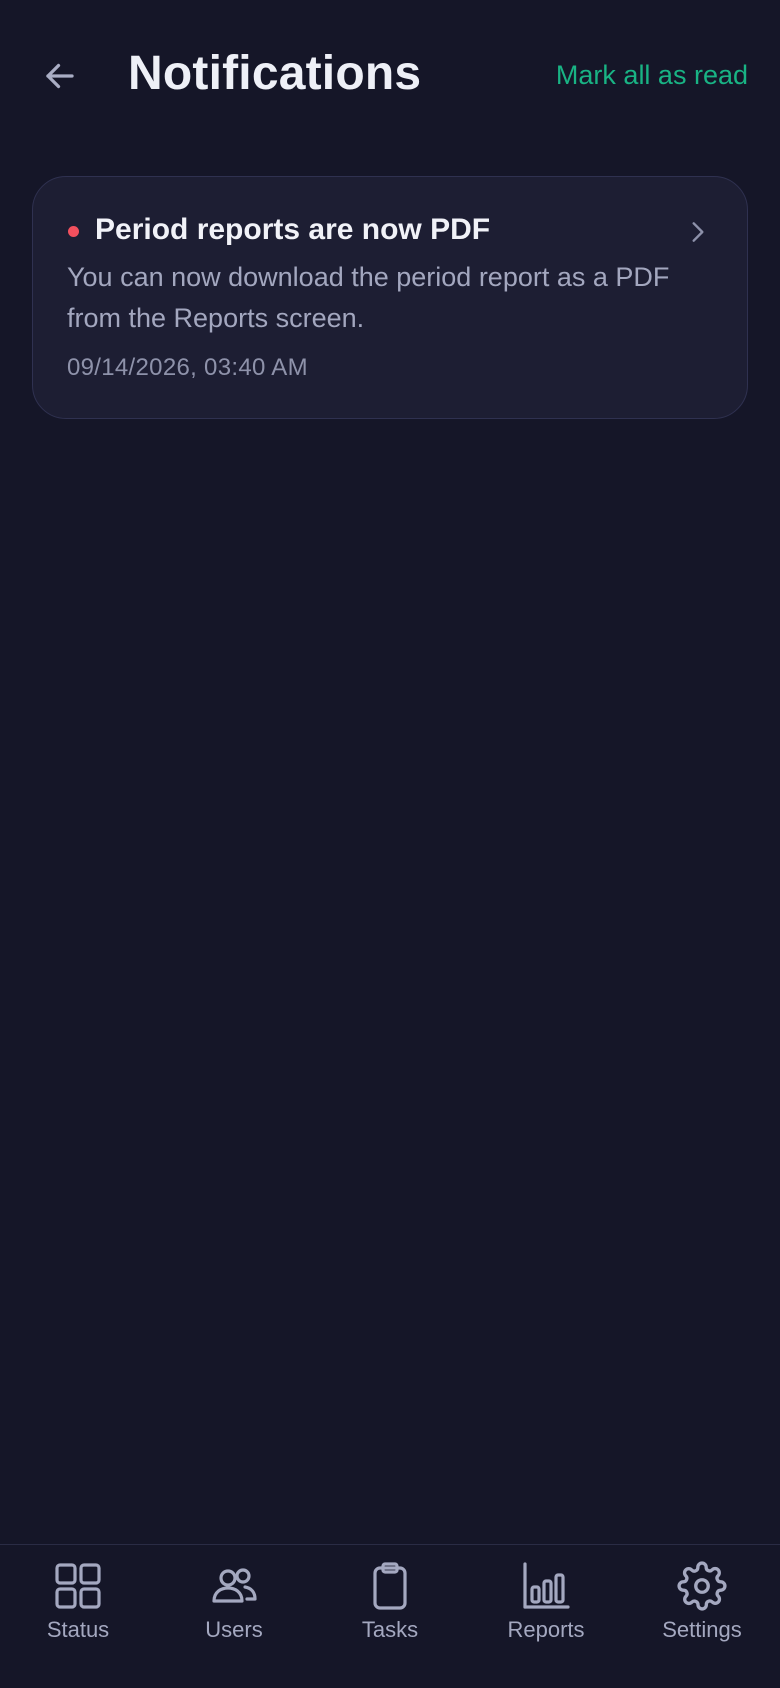 The width and height of the screenshot is (780, 1688). What do you see at coordinates (78, 1629) in the screenshot?
I see `nav-label-status: Status` at bounding box center [78, 1629].